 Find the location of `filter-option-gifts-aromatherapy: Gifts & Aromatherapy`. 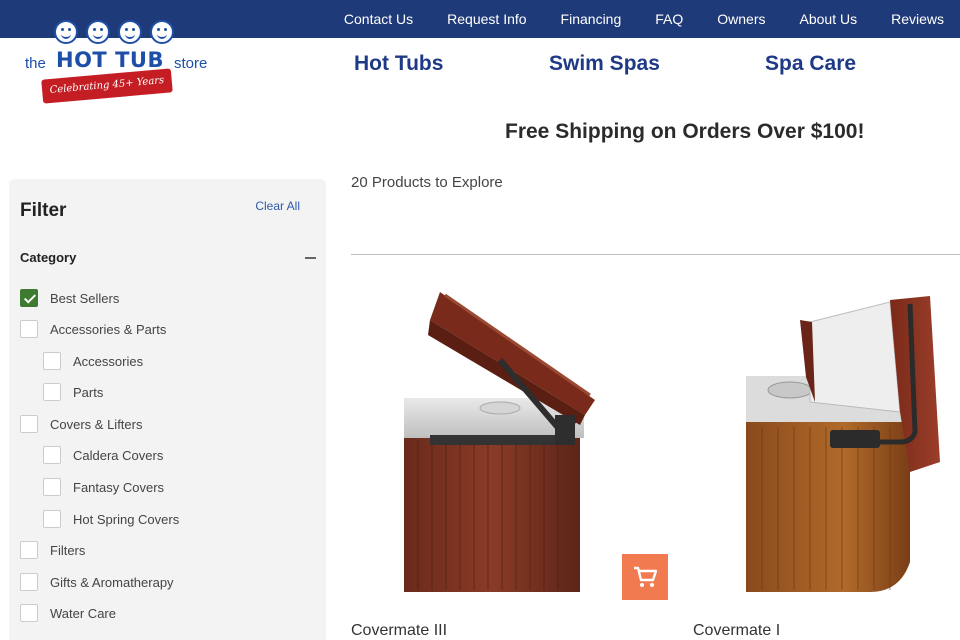

filter-option-gifts-aromatherapy: Gifts & Aromatherapy is located at coordinates (97, 582).